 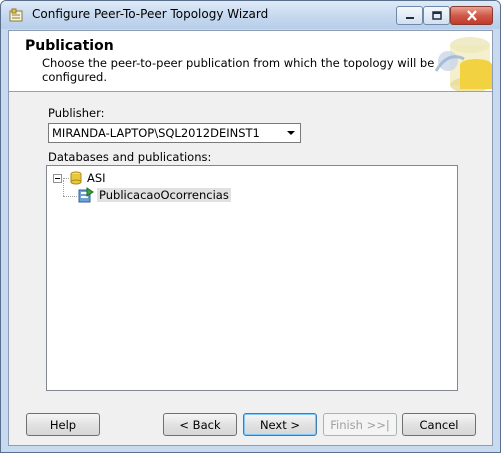 I want to click on title-bar: Configure Peer-To-Peer Topology Wizard, so click(x=250, y=15).